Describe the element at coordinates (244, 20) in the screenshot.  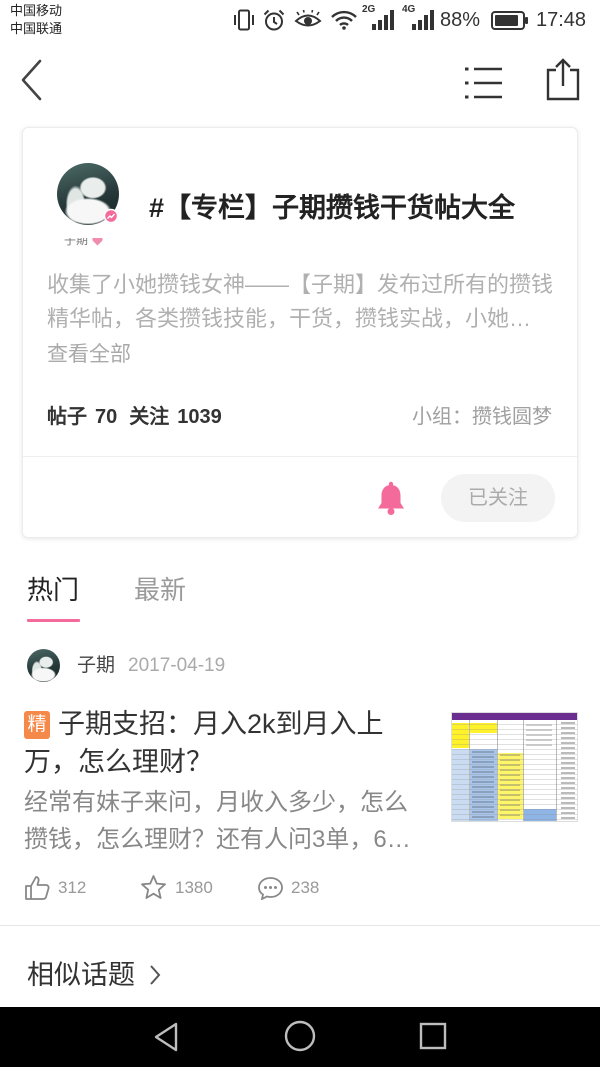
I see `vibrate-icon` at that location.